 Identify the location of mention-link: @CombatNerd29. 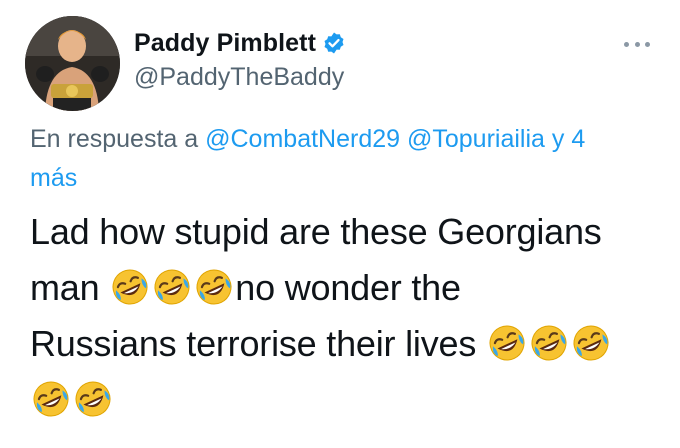
(302, 139).